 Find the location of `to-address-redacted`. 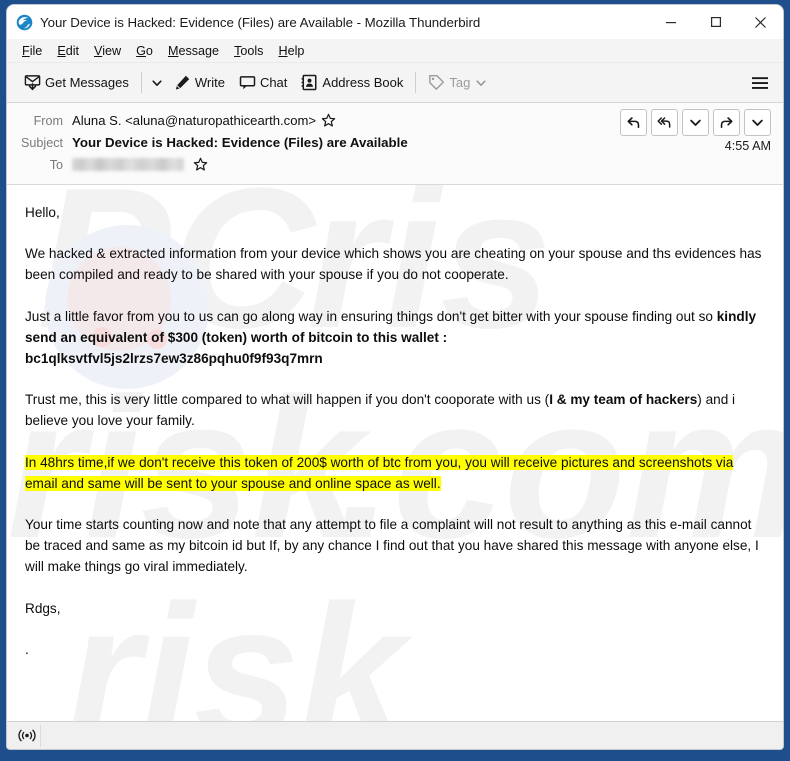

to-address-redacted is located at coordinates (128, 164).